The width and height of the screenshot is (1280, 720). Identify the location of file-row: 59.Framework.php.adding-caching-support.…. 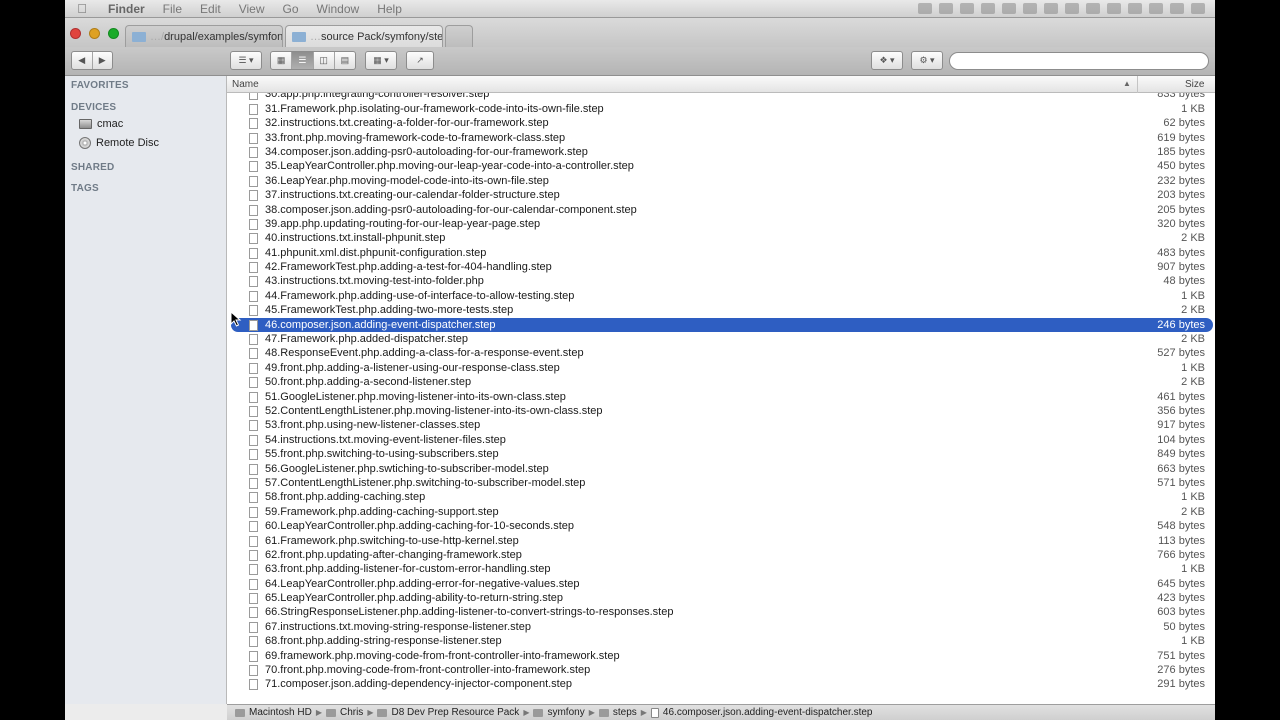
(721, 512).